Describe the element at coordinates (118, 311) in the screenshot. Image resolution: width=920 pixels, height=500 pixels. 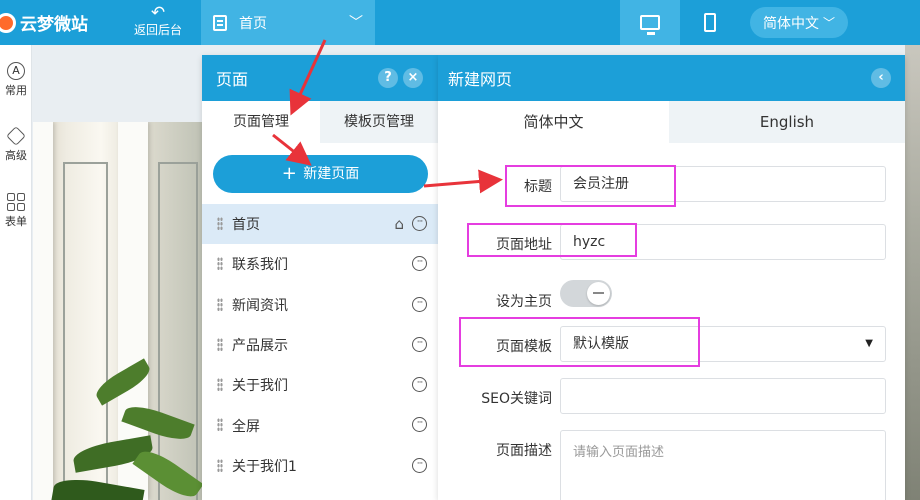
I see `page-preview-canvas` at that location.